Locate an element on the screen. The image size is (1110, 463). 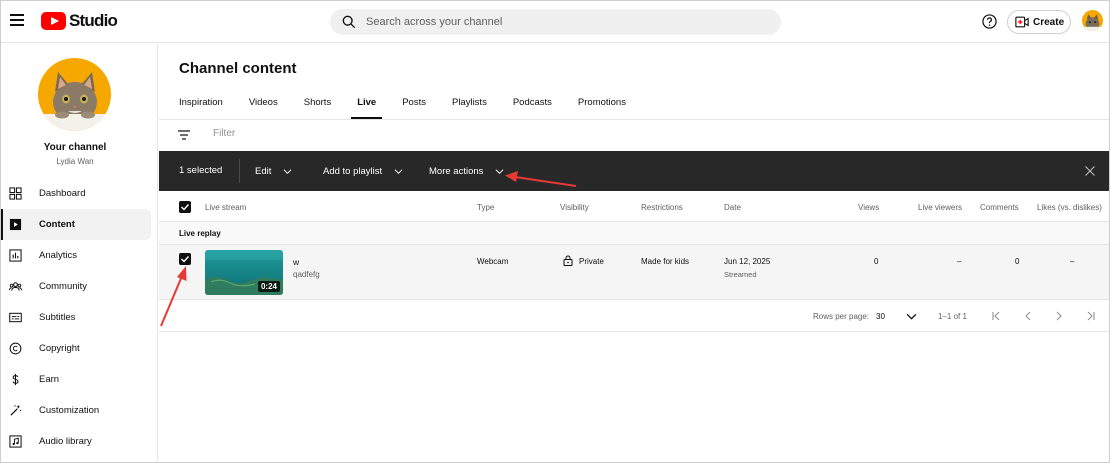
next-page-icon is located at coordinates (1059, 316).